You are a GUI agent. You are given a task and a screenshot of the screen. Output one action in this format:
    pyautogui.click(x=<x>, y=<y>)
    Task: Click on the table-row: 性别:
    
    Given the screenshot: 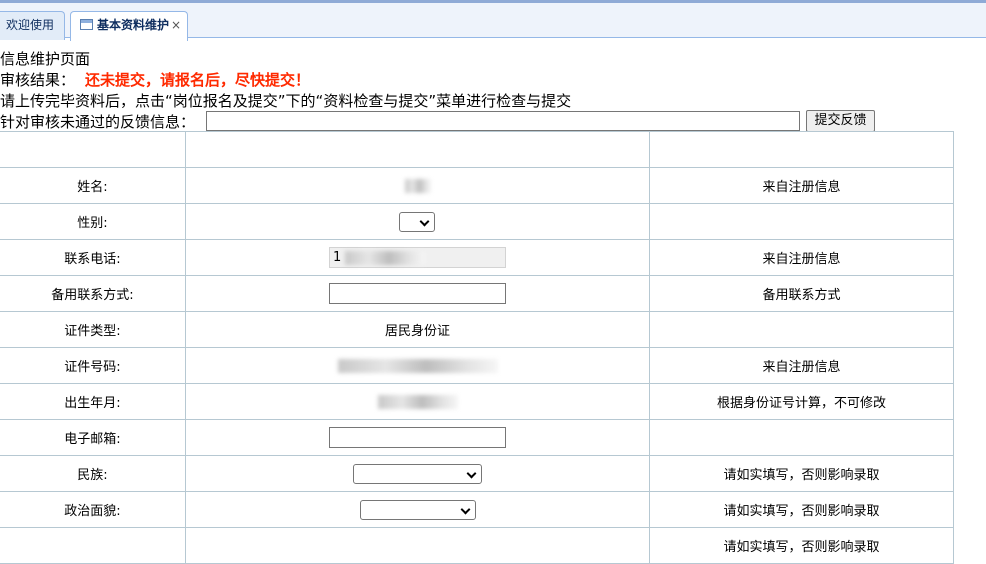 What is the action you would take?
    pyautogui.click(x=477, y=221)
    